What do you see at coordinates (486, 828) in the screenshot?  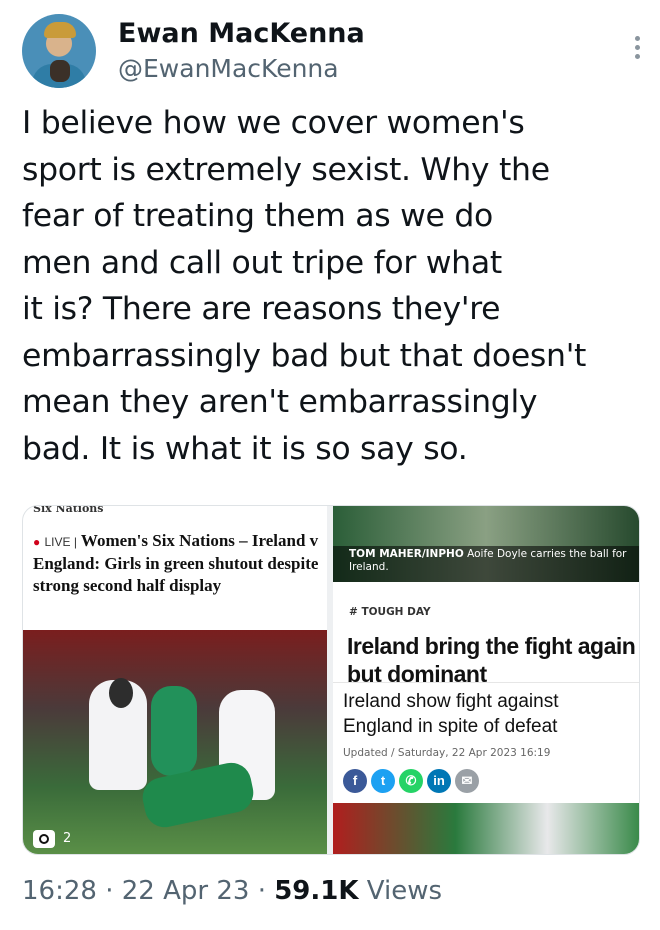 I see `rugby-photo-bottom` at bounding box center [486, 828].